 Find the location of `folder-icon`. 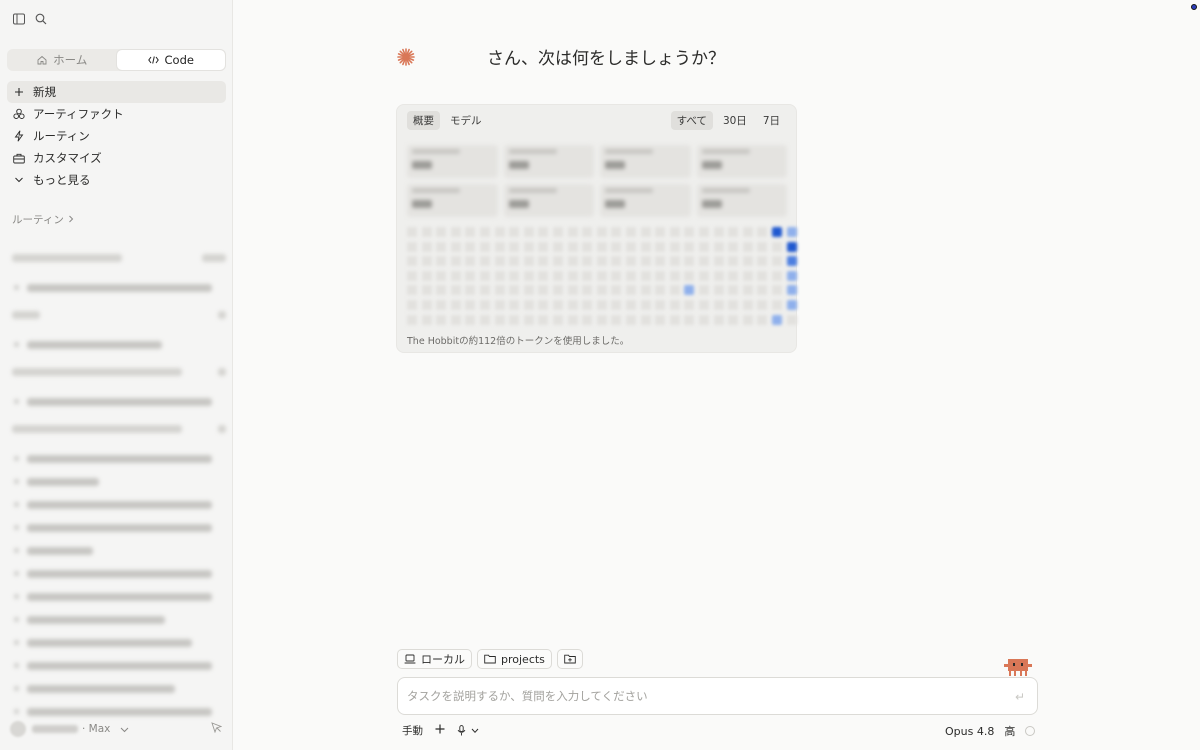

folder-icon is located at coordinates (490, 659).